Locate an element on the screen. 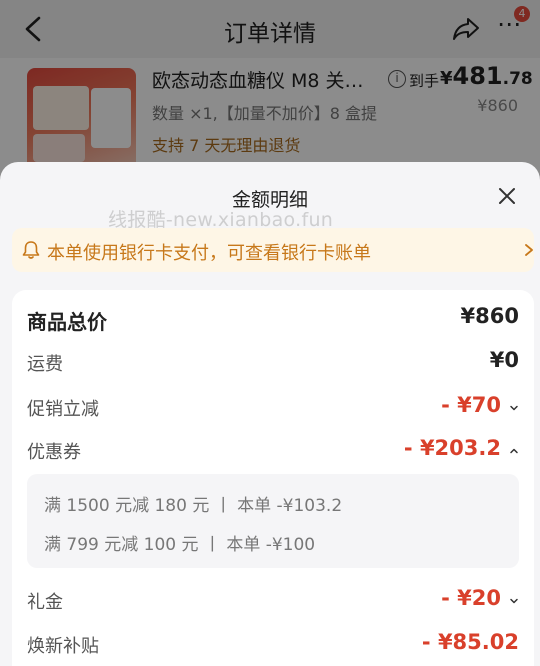 The image size is (540, 666). subsidy-label: 焕新补贴 is located at coordinates (63, 646).